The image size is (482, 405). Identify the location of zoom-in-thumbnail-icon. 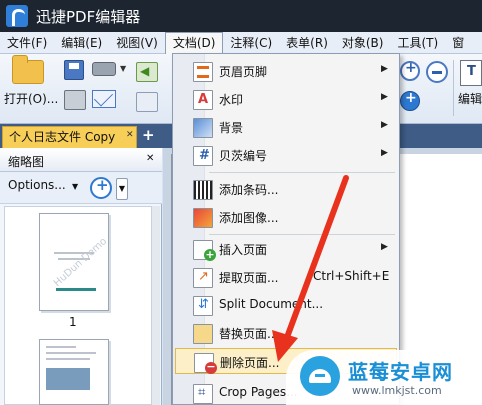
(101, 187).